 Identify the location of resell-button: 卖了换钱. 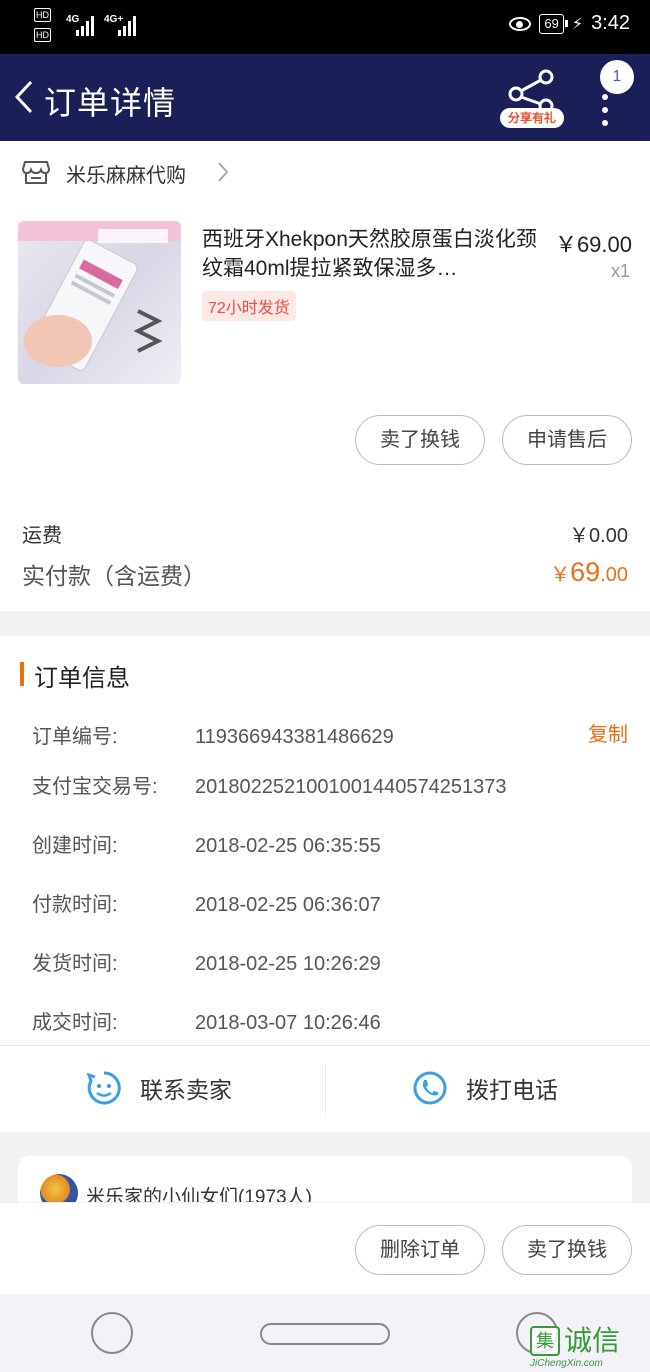
(420, 440).